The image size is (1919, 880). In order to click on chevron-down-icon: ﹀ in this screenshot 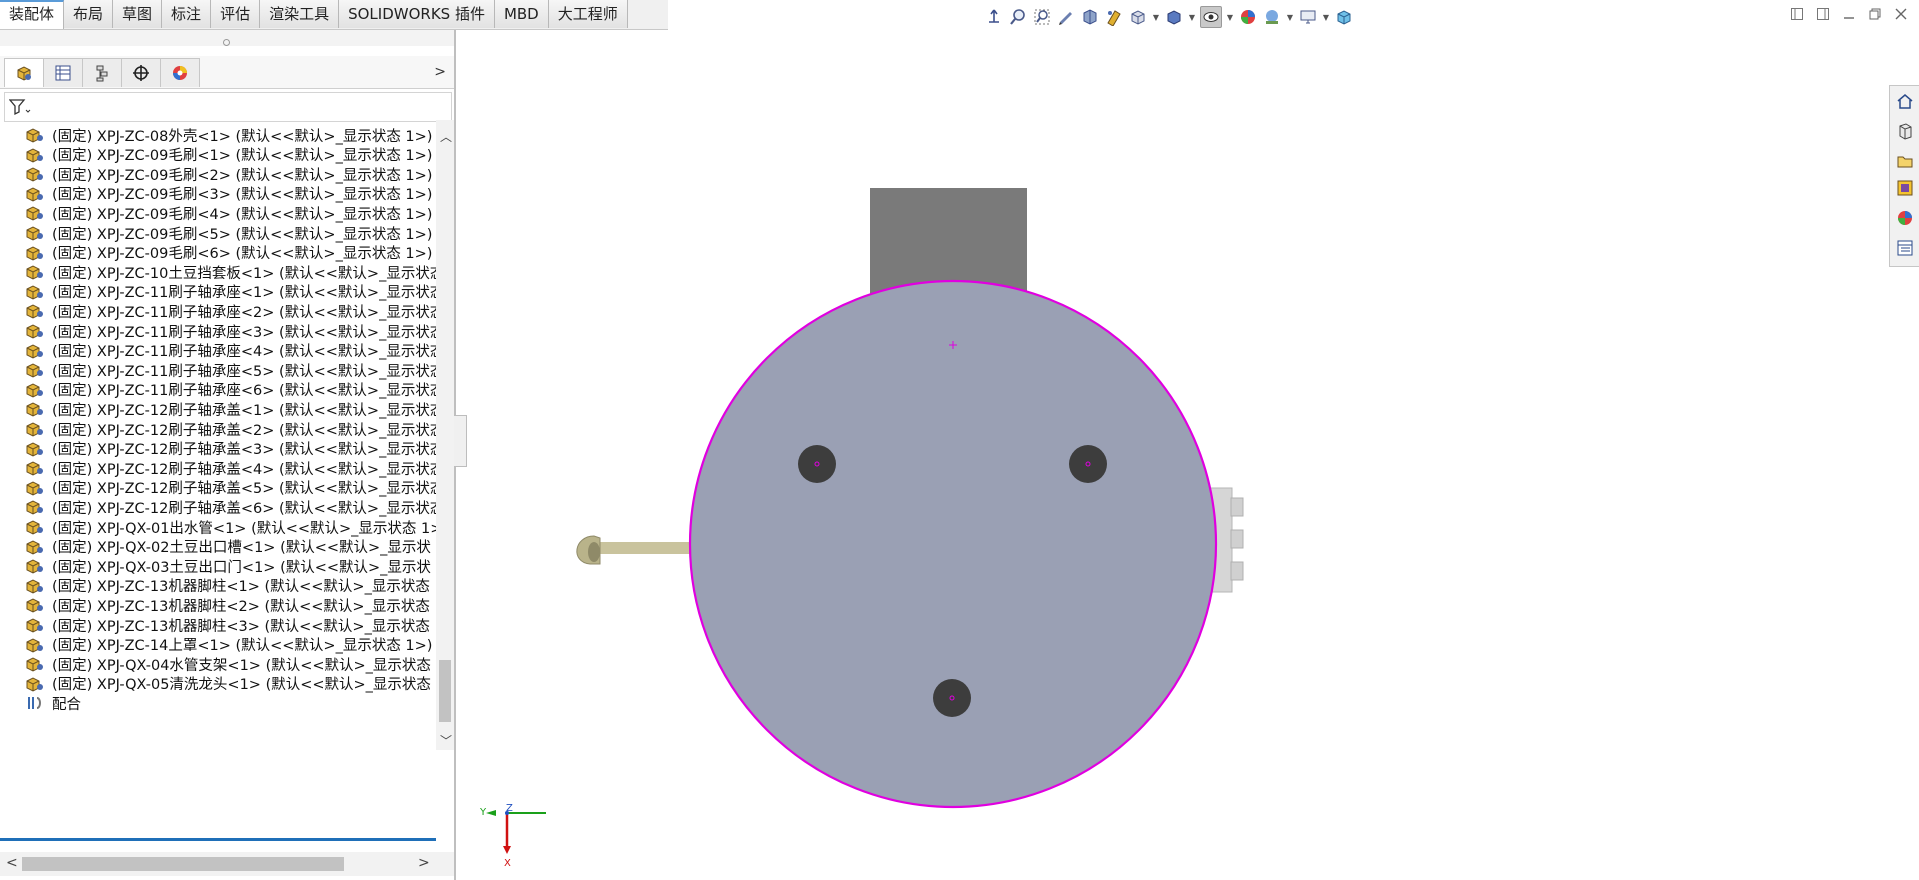, I will do `click(446, 740)`.